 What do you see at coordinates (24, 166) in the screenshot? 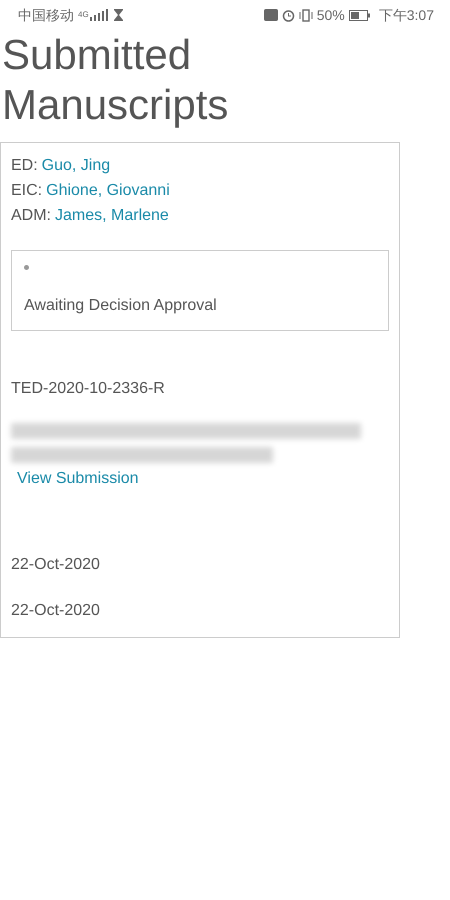
I see `role-label: ED:` at bounding box center [24, 166].